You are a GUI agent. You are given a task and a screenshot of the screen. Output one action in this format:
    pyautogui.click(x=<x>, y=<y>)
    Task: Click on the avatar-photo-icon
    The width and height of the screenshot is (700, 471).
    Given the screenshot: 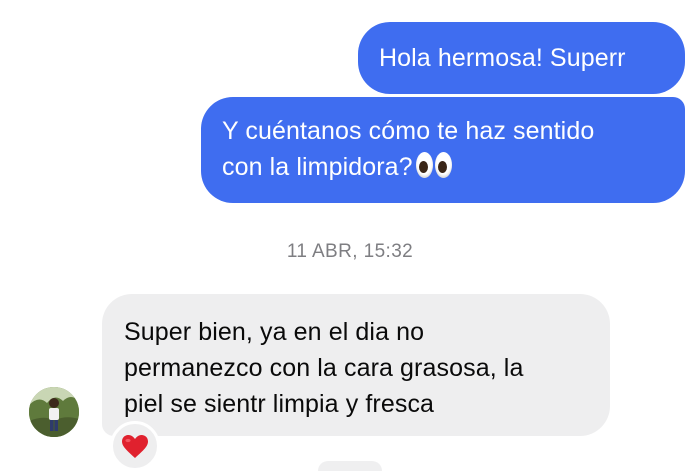 What is the action you would take?
    pyautogui.click(x=54, y=412)
    